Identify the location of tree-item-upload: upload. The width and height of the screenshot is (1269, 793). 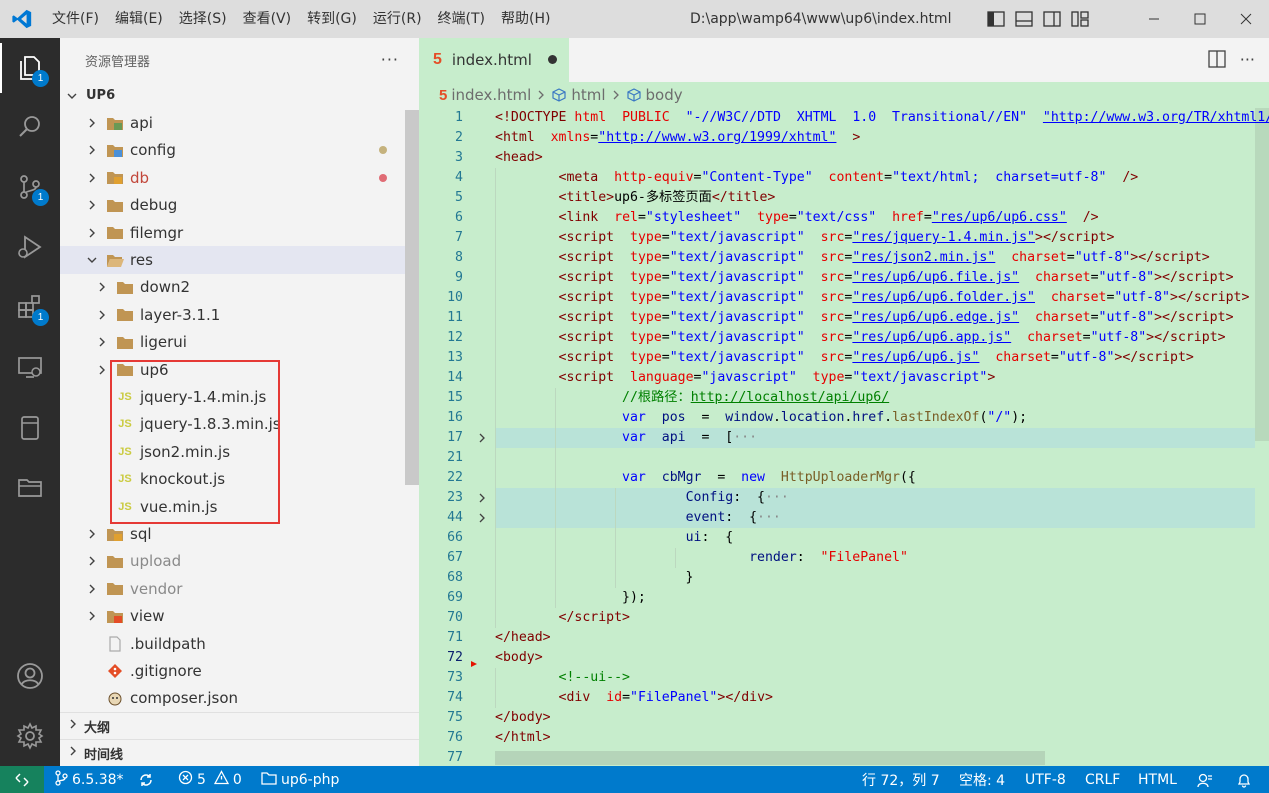
(232, 561).